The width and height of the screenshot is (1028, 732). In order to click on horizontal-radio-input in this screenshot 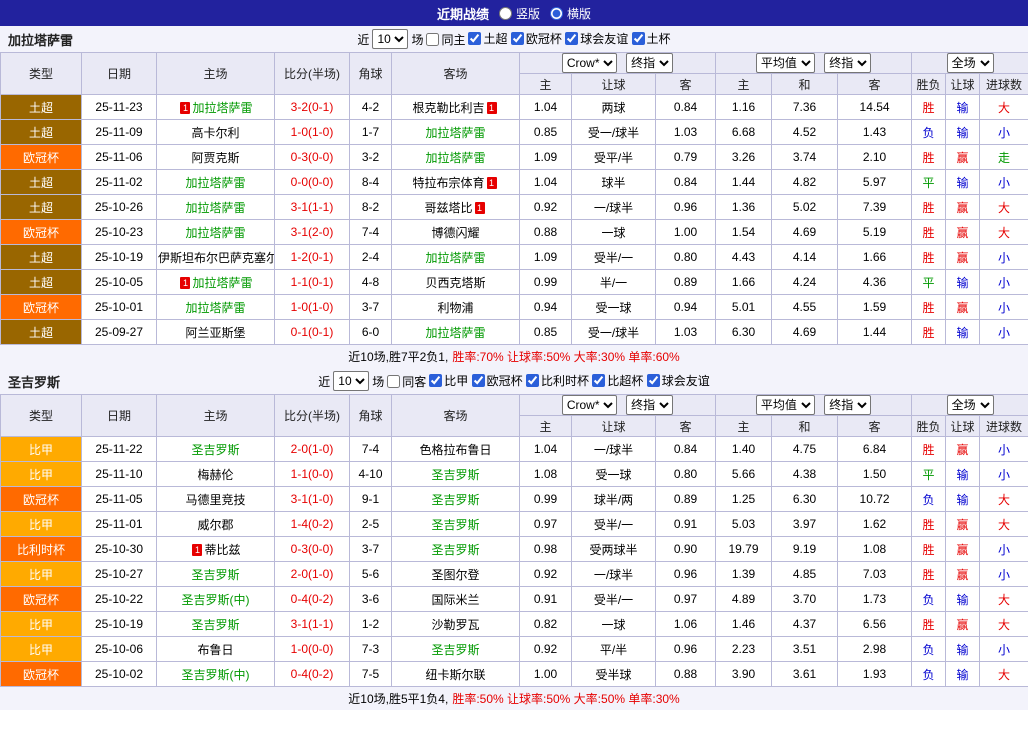, I will do `click(556, 13)`.